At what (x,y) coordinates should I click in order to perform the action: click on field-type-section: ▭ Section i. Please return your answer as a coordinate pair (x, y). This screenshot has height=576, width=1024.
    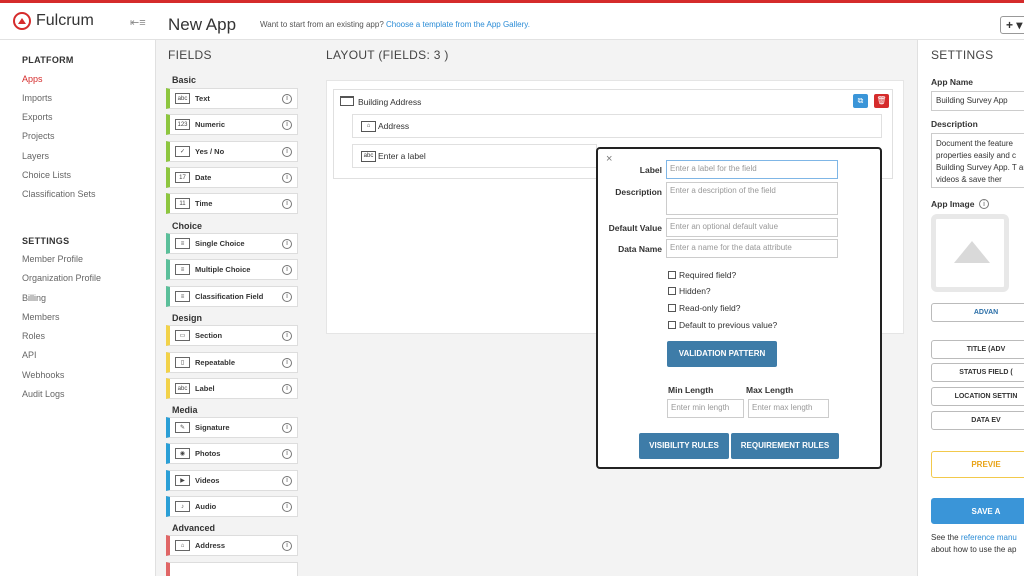
    Looking at the image, I should click on (232, 335).